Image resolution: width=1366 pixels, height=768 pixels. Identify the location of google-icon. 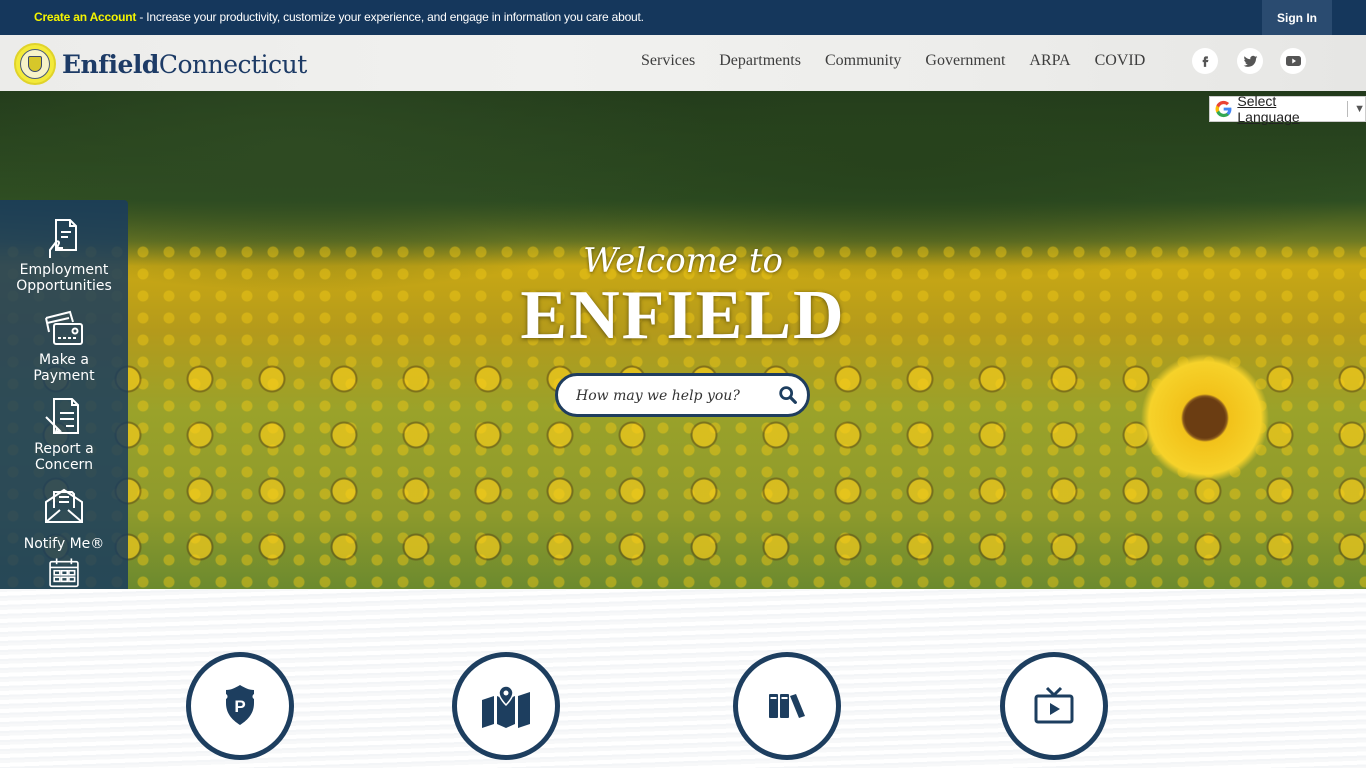
(1223, 109).